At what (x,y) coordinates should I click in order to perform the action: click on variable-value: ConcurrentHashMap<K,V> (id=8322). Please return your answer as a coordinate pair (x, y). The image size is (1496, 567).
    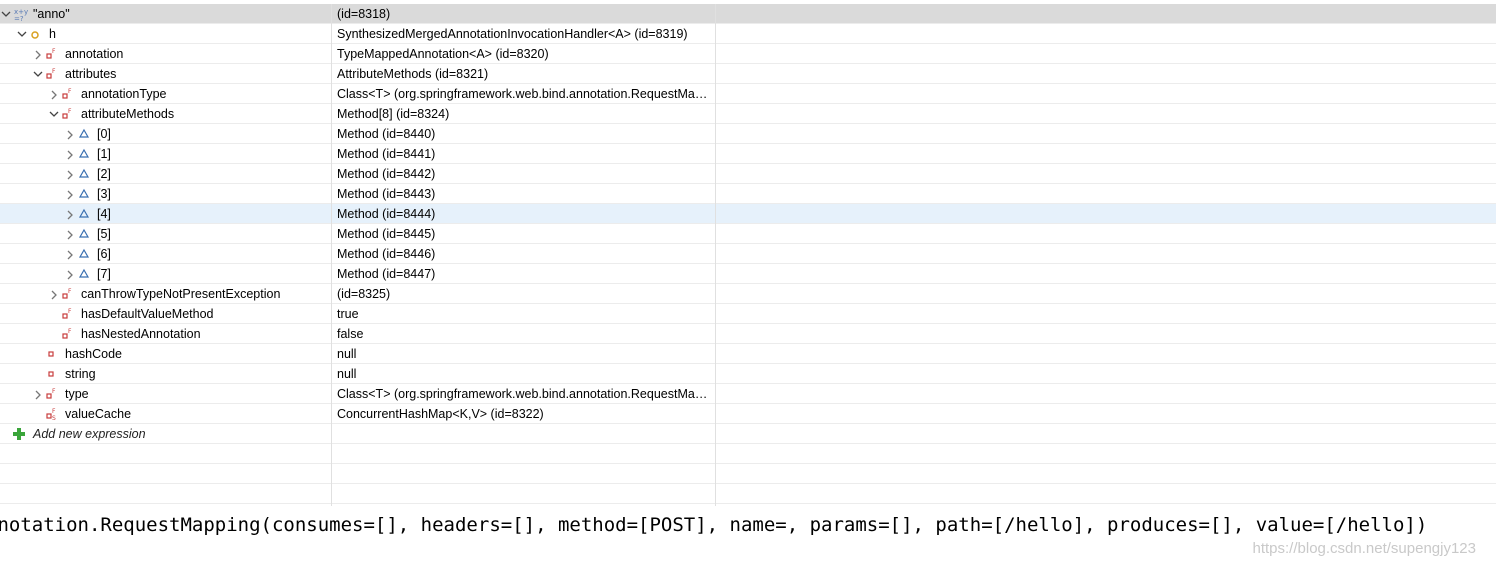
    Looking at the image, I should click on (523, 414).